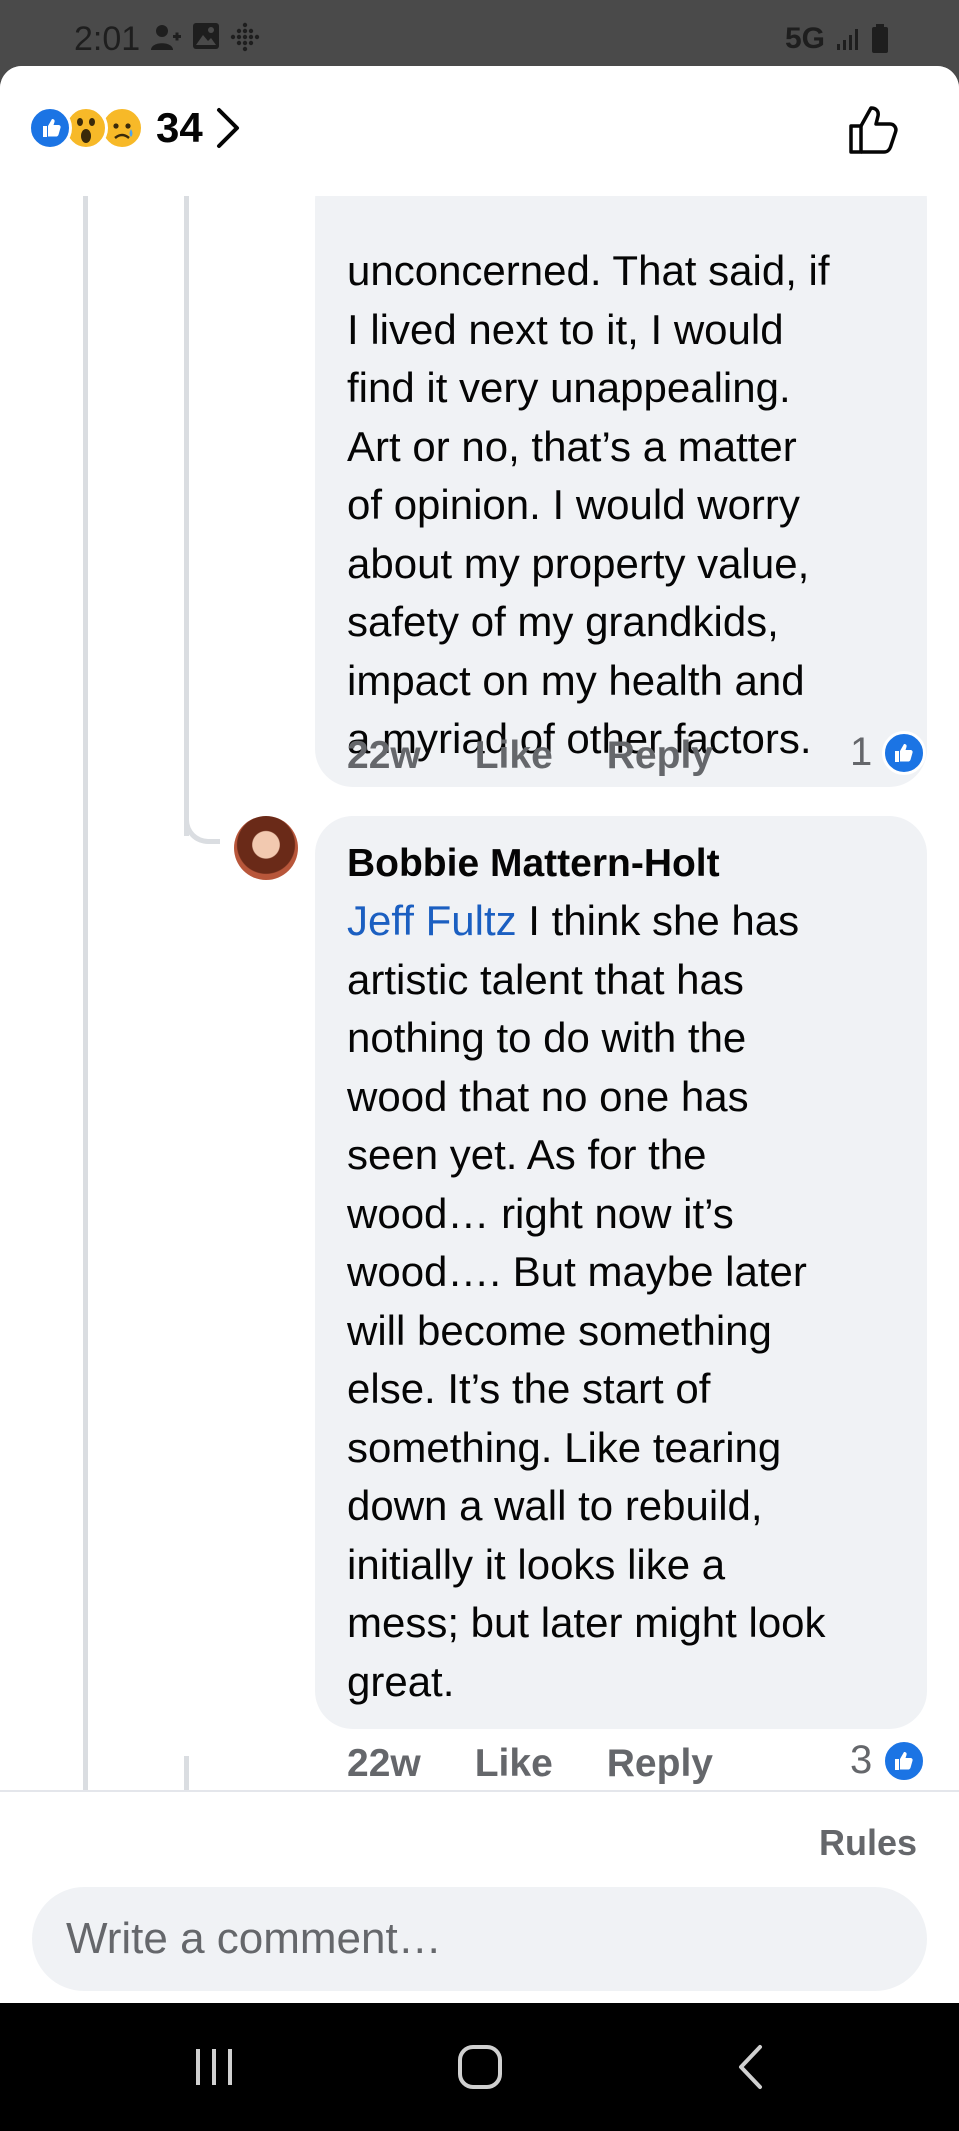  What do you see at coordinates (588, 270) in the screenshot?
I see `comment-text-line: unconcerned. That said, if` at bounding box center [588, 270].